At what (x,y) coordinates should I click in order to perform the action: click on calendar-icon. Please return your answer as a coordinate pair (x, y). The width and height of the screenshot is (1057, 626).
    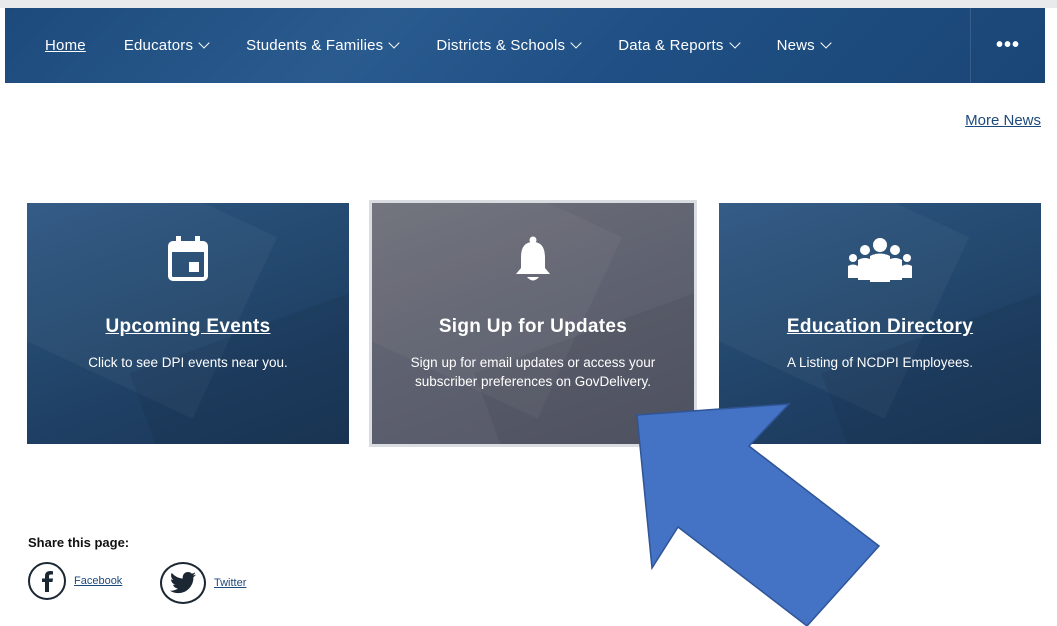
    Looking at the image, I should click on (188, 259).